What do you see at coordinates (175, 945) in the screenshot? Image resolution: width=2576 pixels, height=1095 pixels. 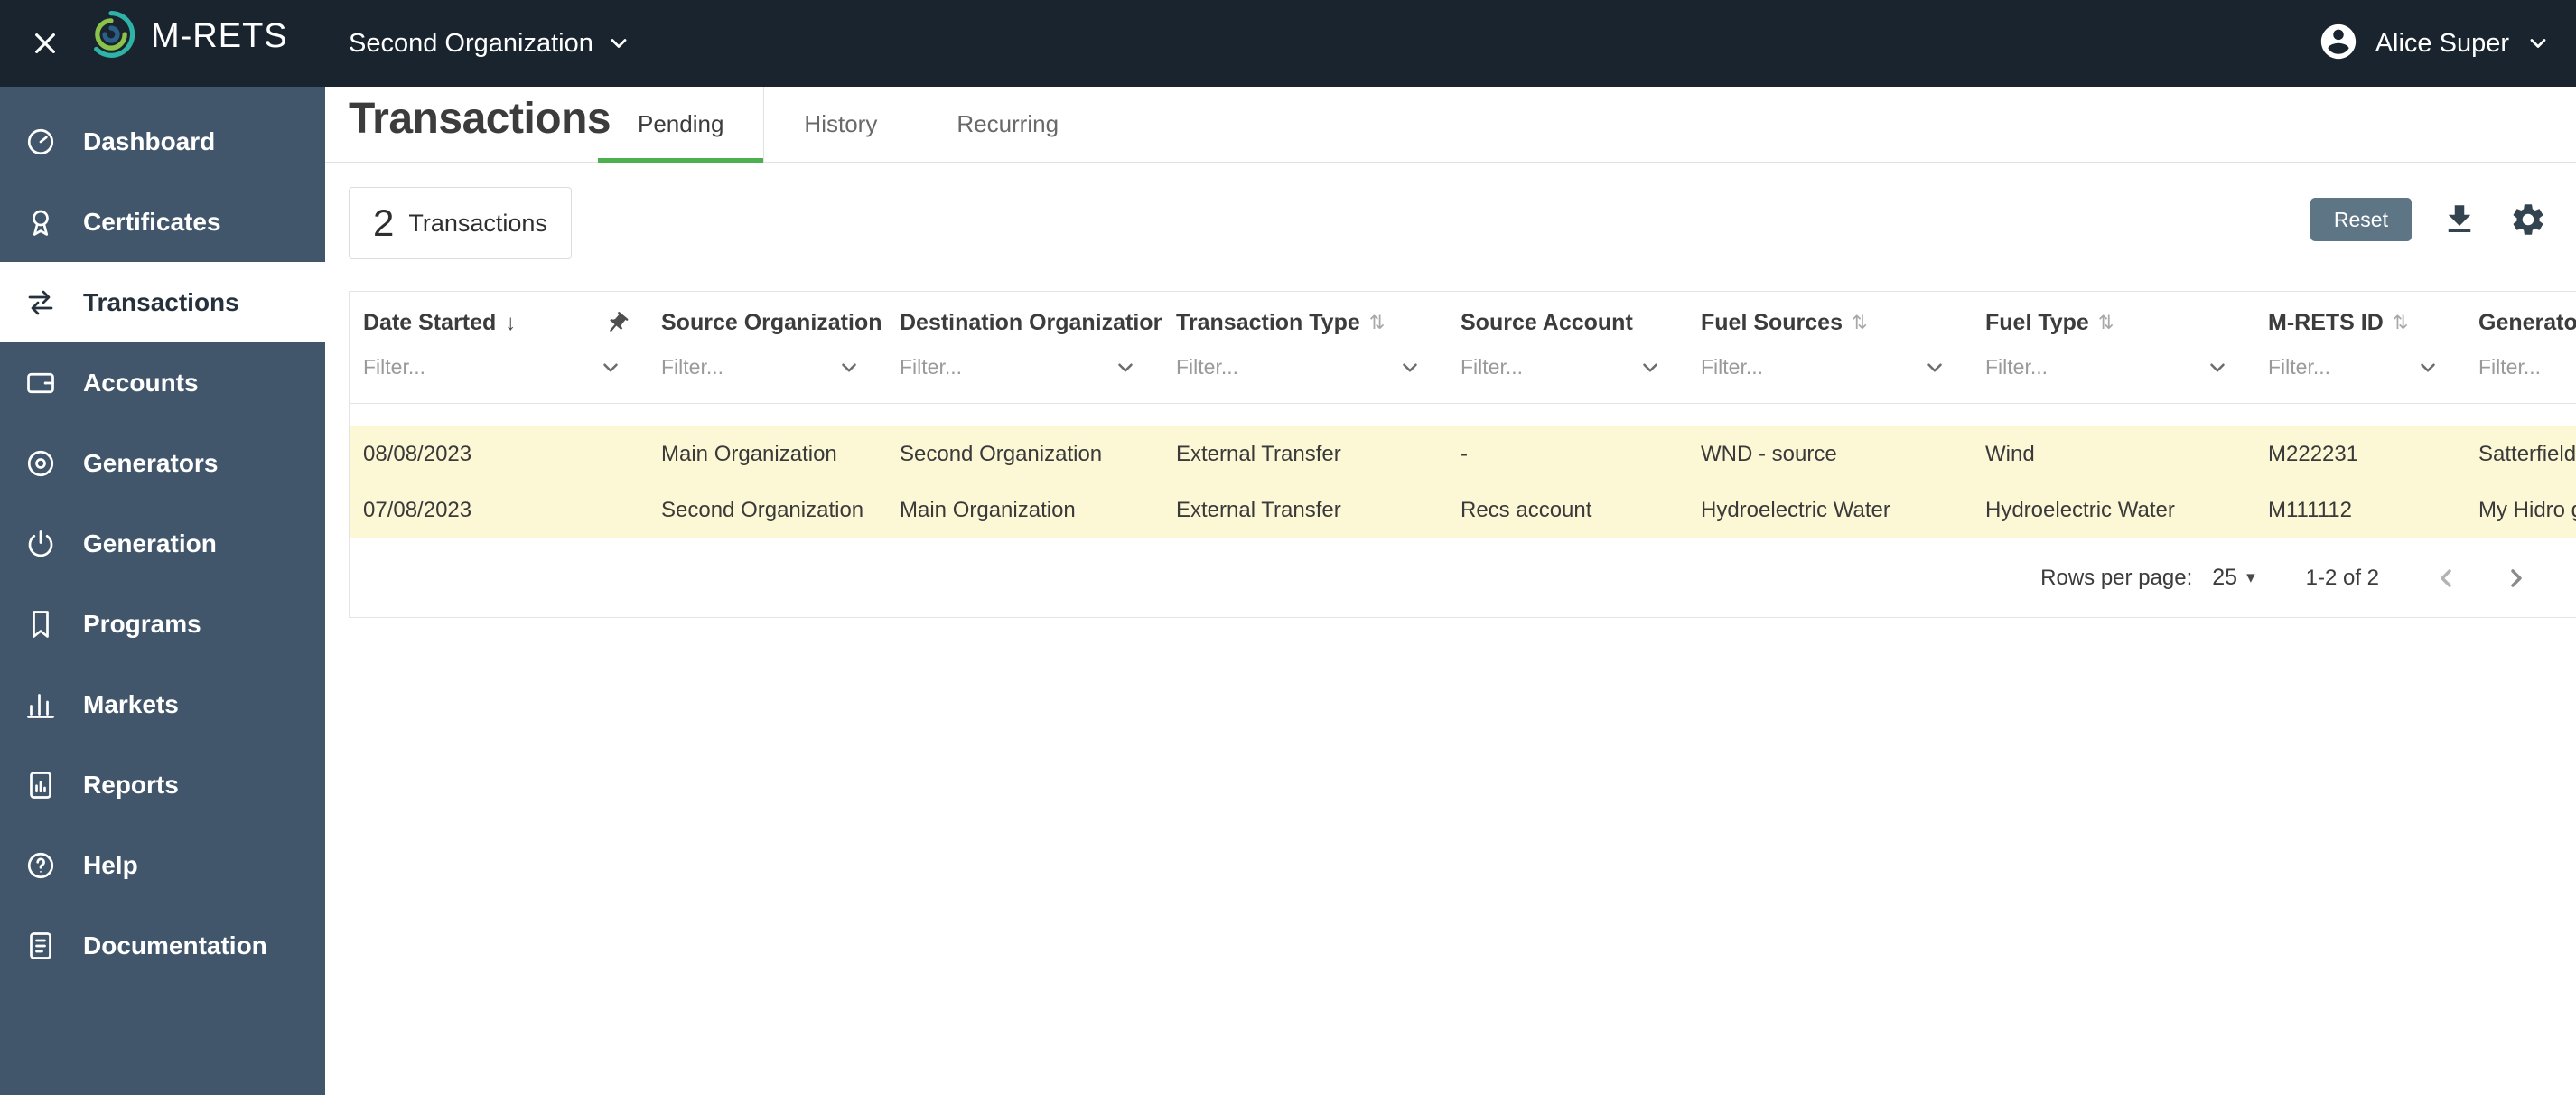 I see `sidebar-item-label: Documentation` at bounding box center [175, 945].